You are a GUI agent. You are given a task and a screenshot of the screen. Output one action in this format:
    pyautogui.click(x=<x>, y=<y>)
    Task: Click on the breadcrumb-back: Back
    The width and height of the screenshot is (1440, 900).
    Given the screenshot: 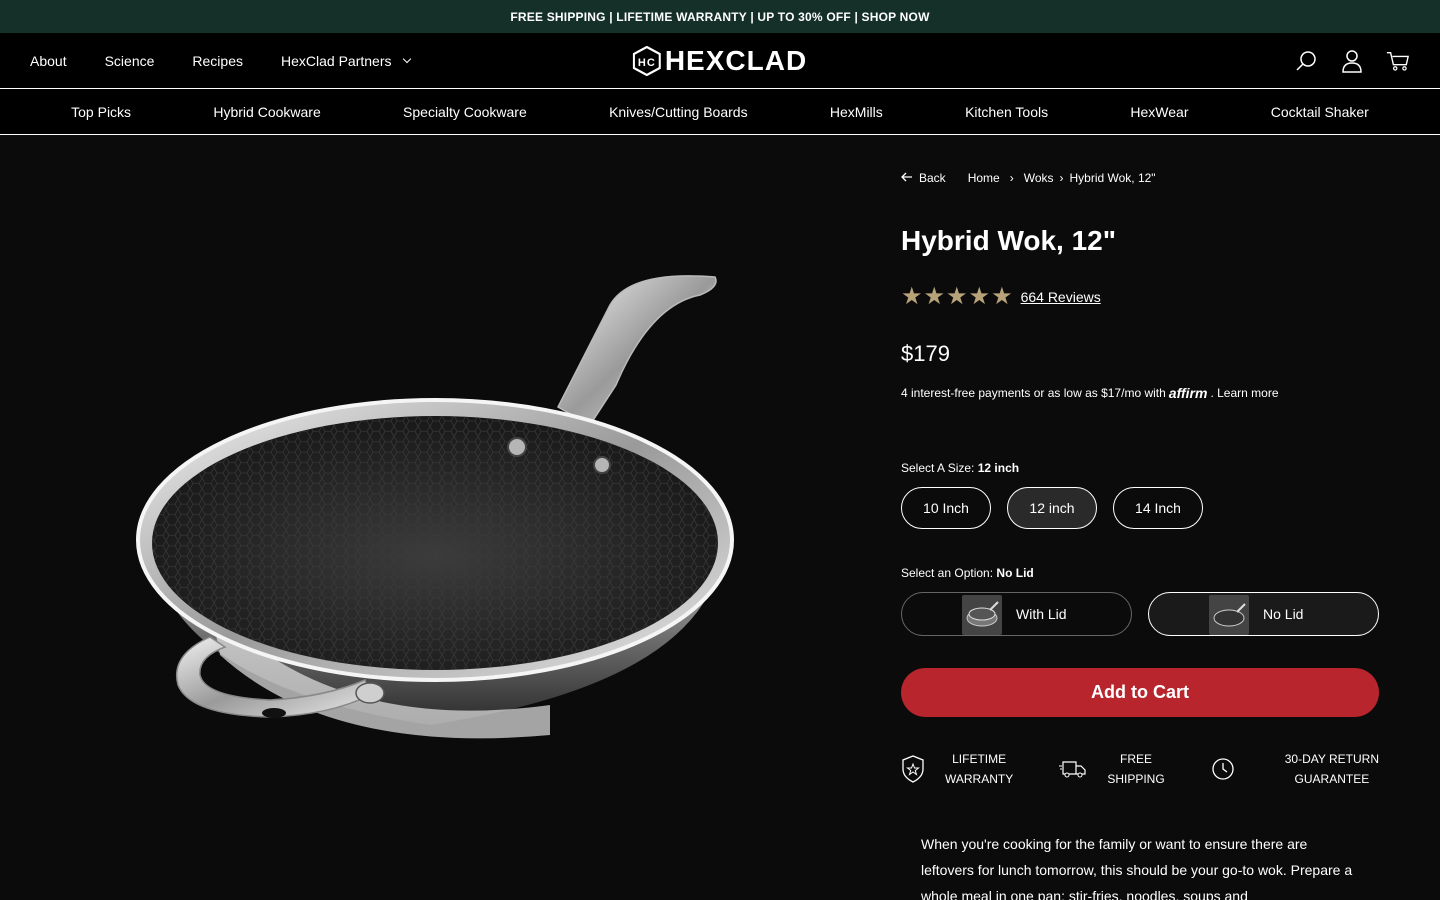 What is the action you would take?
    pyautogui.click(x=932, y=178)
    